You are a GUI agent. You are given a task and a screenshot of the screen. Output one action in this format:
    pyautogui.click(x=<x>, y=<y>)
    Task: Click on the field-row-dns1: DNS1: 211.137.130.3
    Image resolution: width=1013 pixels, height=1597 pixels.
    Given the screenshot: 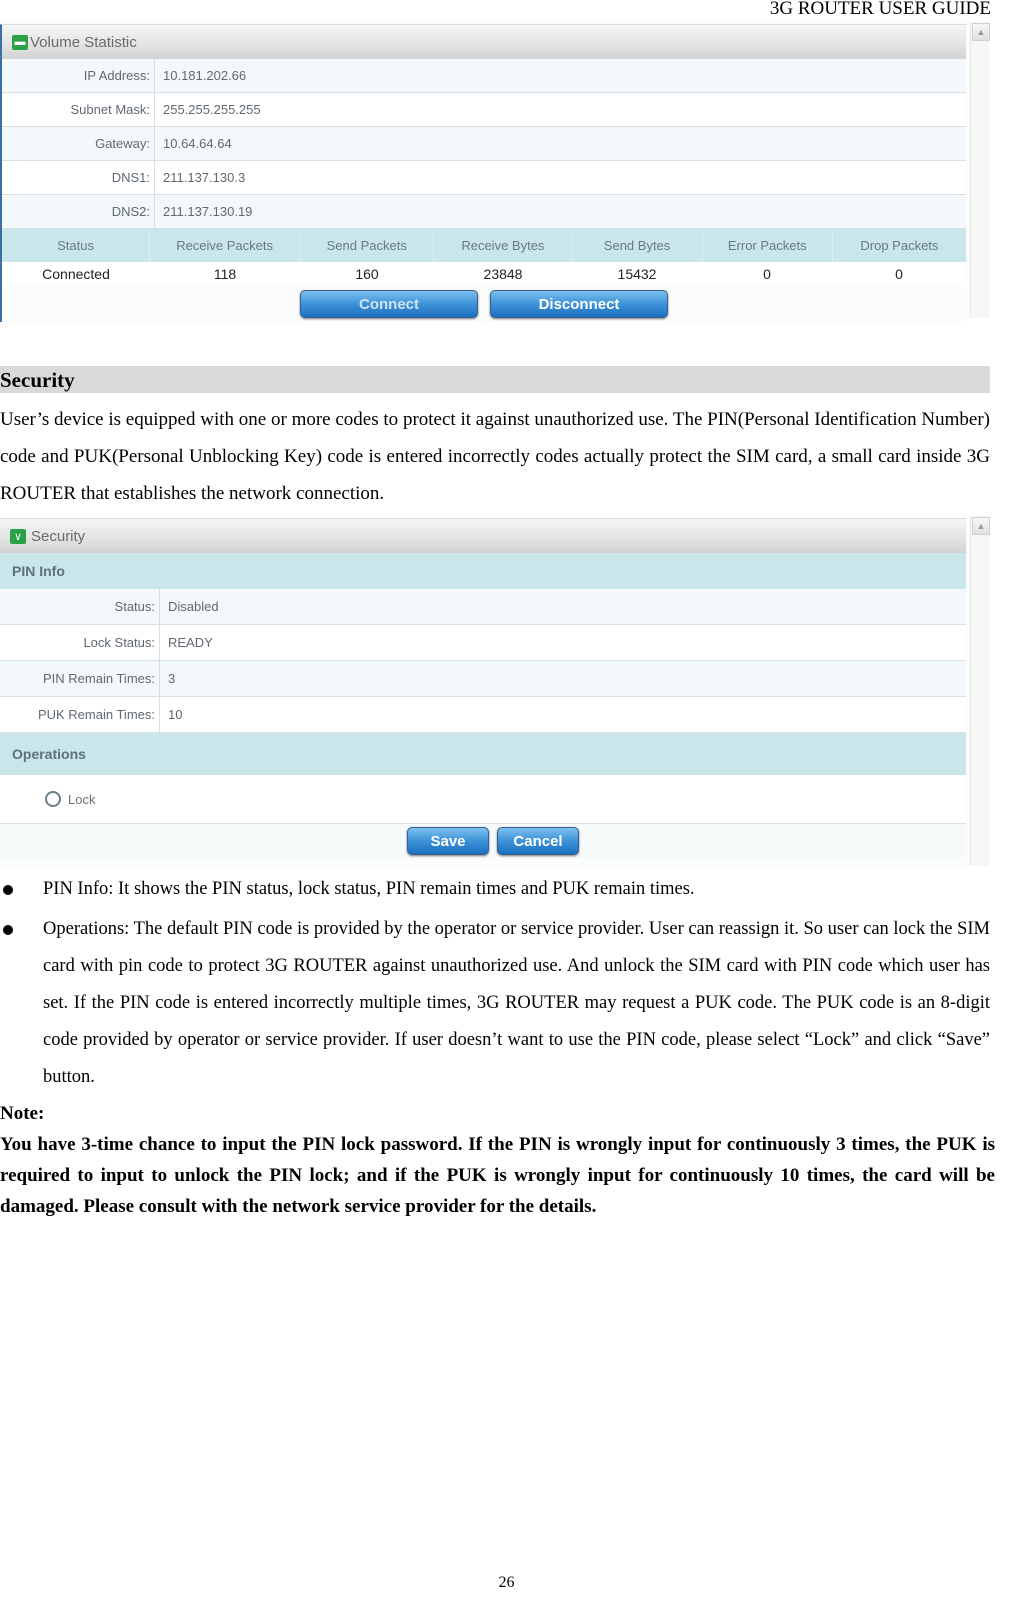 What is the action you would take?
    pyautogui.click(x=484, y=178)
    